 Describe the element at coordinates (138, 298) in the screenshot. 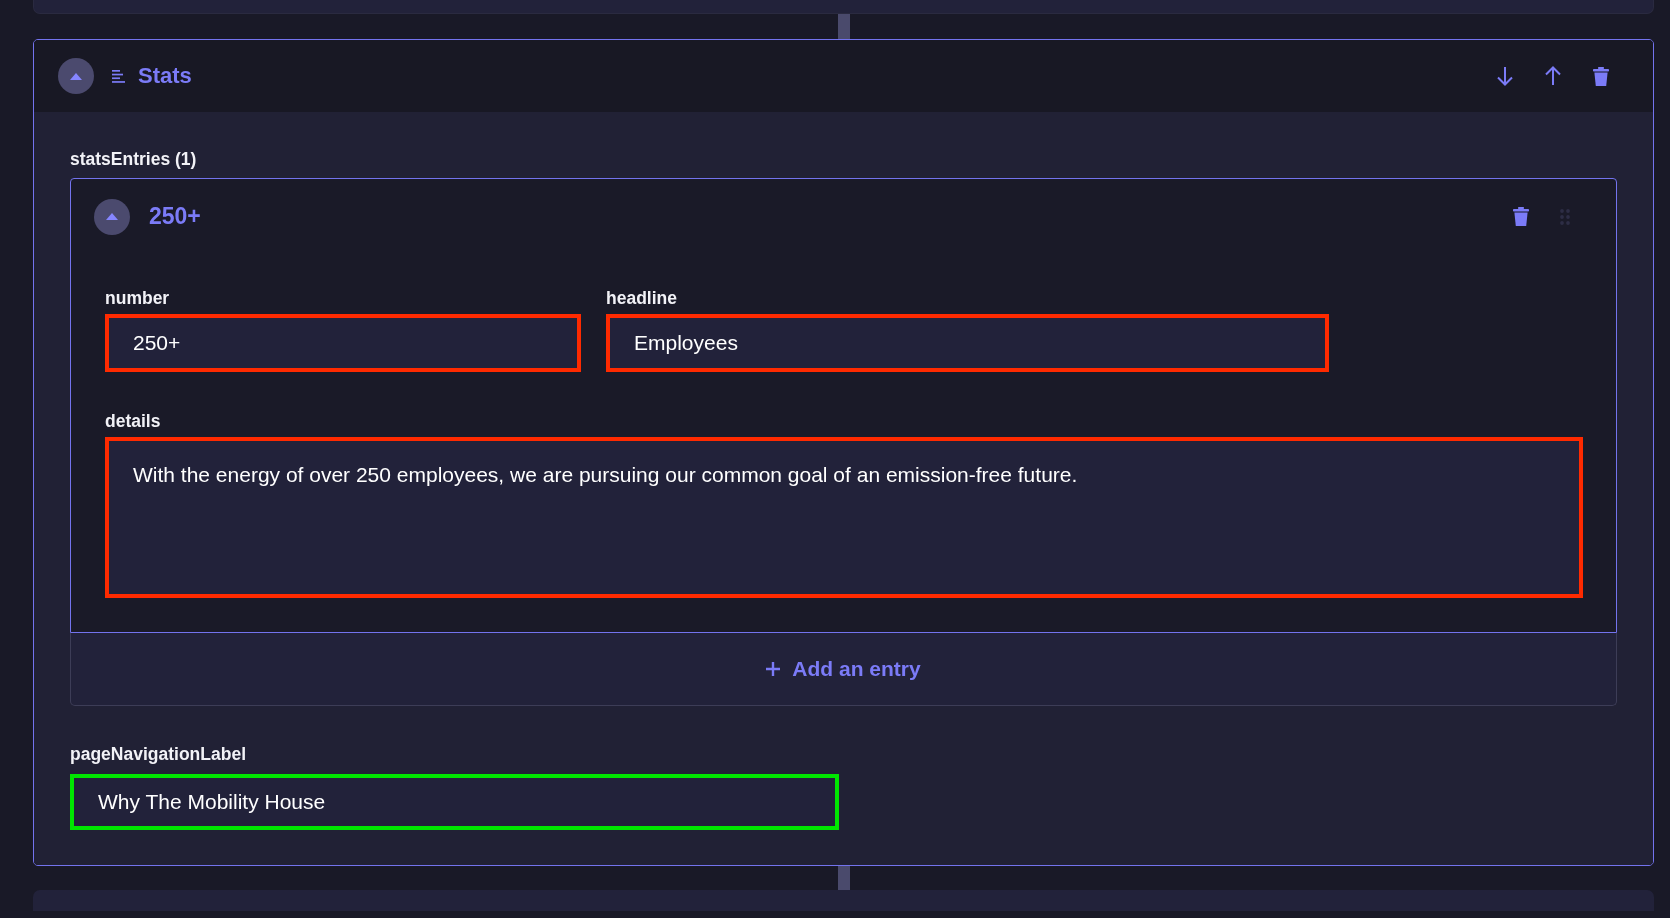

I see `field-label: number` at that location.